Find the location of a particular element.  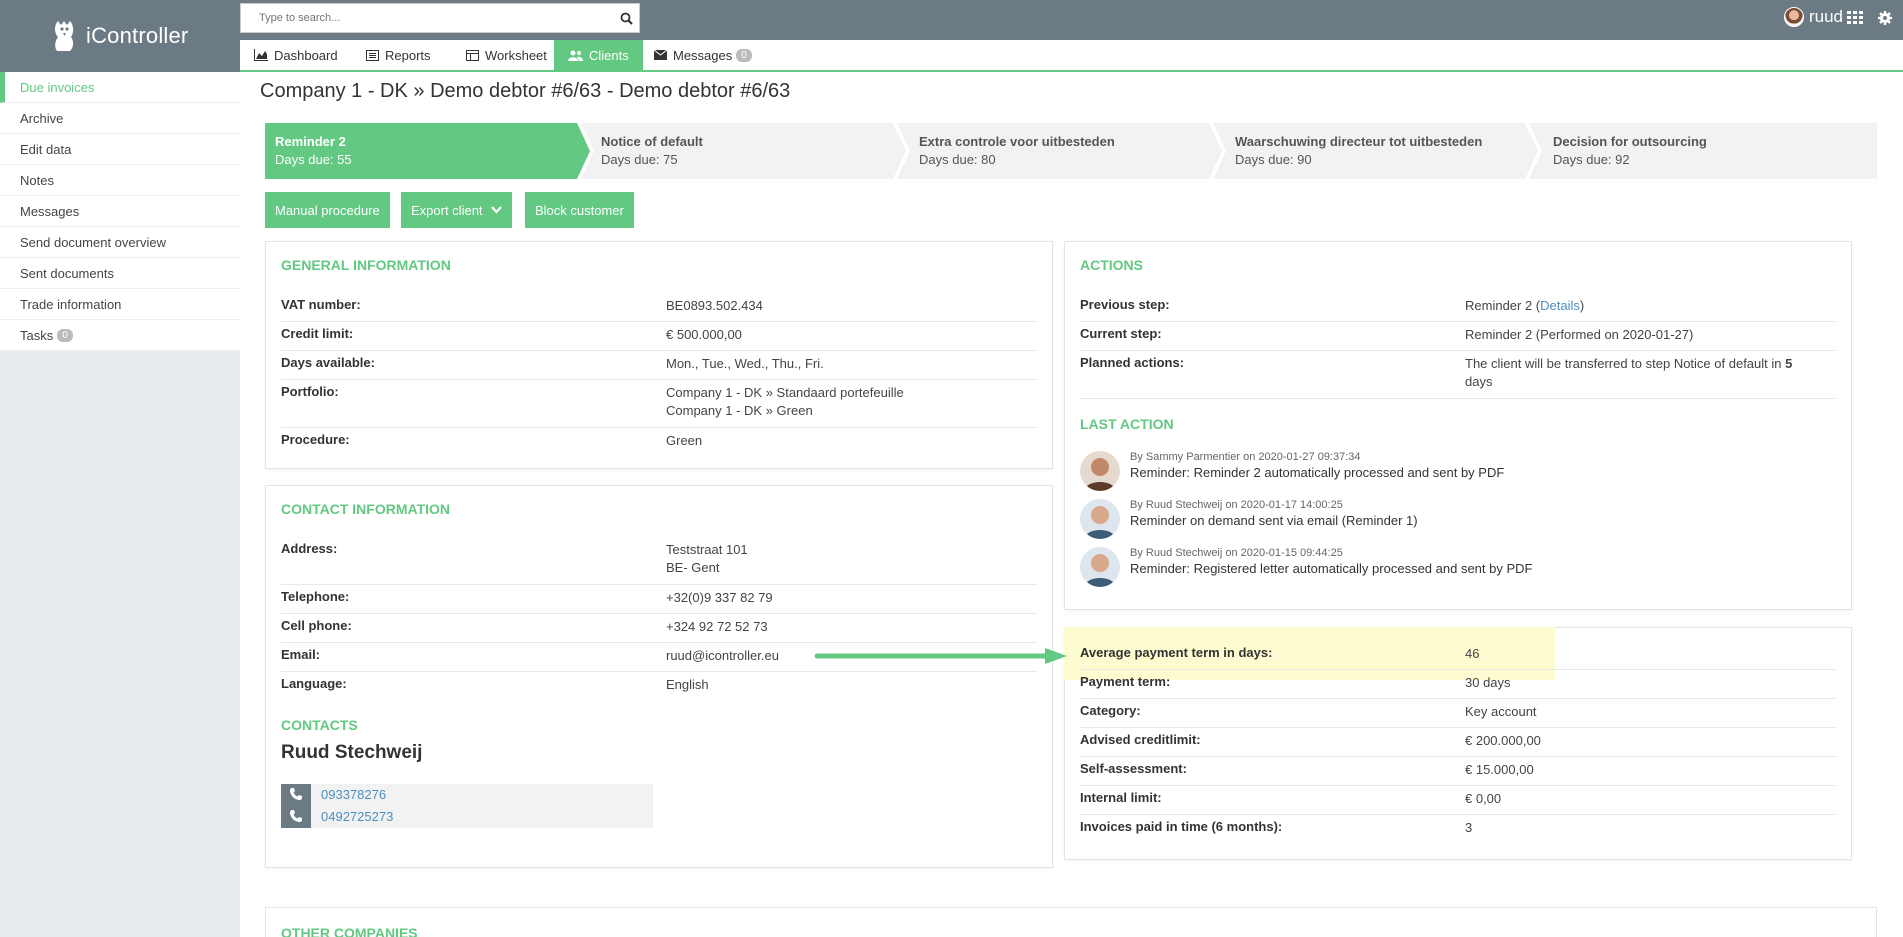

previous-step-row: Previous step: Reminder 2 (Details) is located at coordinates (1458, 309).